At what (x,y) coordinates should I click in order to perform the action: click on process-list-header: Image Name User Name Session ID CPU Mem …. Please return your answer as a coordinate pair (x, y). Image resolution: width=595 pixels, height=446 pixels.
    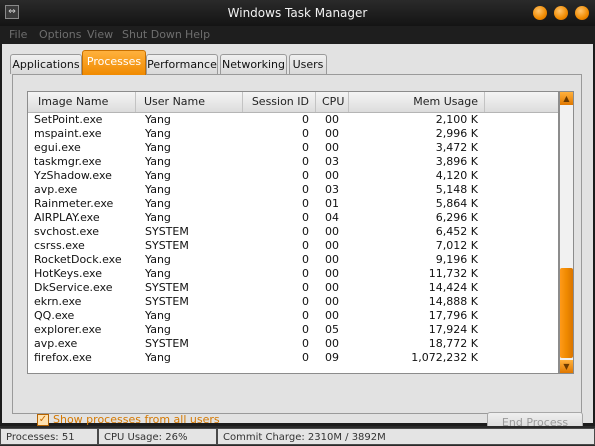
    Looking at the image, I should click on (293, 102).